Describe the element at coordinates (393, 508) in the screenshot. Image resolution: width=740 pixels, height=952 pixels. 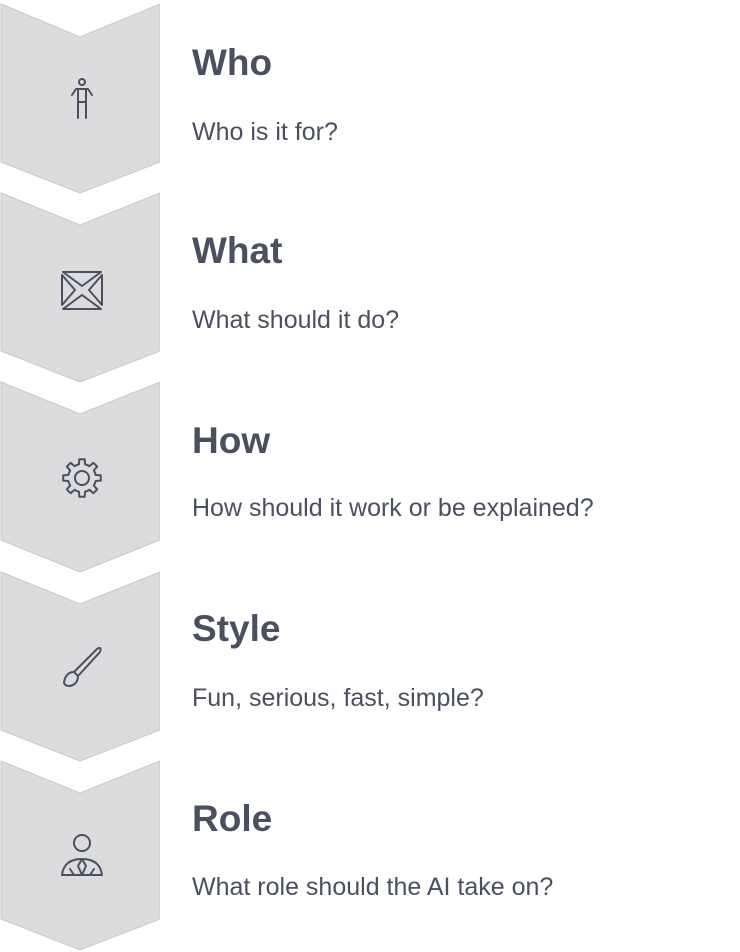
I see `step-description-how: How should it work or be explained?` at that location.